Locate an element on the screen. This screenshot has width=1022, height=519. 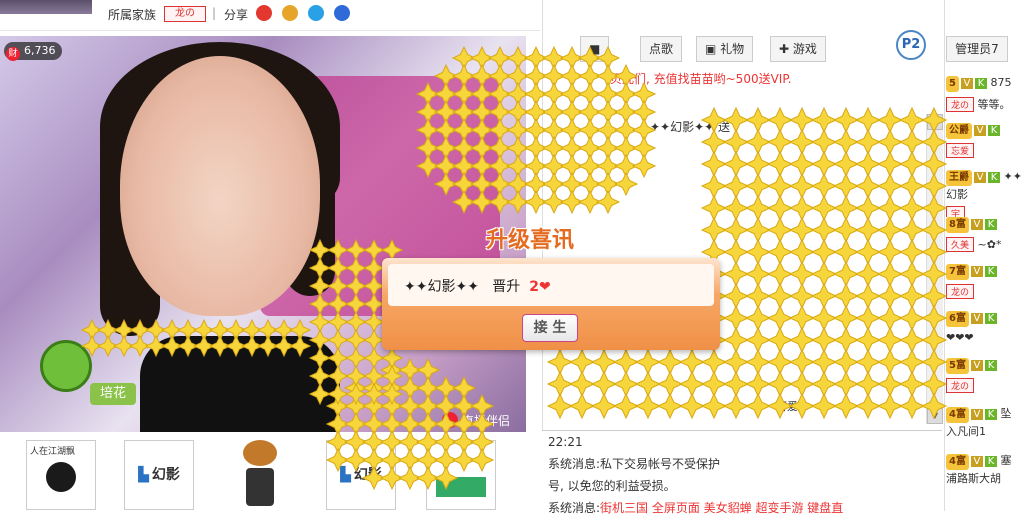
plant-label: 培花 is located at coordinates (113, 394).